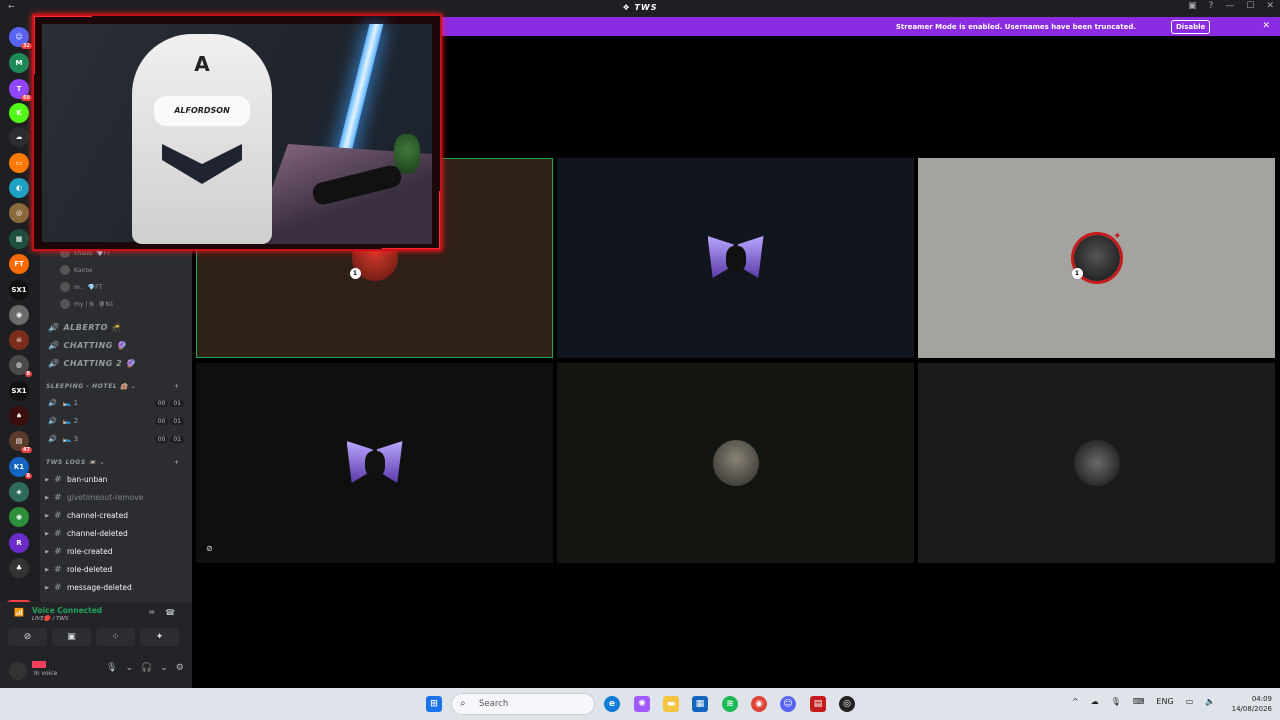  I want to click on voice-channel-name: LIVE🔴 / TWS, so click(50, 619).